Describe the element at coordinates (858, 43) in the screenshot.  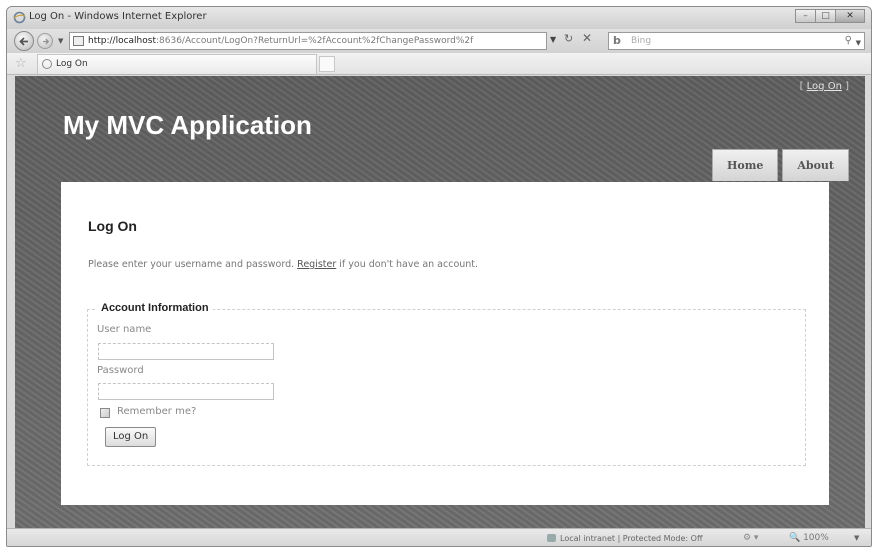
I see `search-dropdown-icon: ▼` at that location.